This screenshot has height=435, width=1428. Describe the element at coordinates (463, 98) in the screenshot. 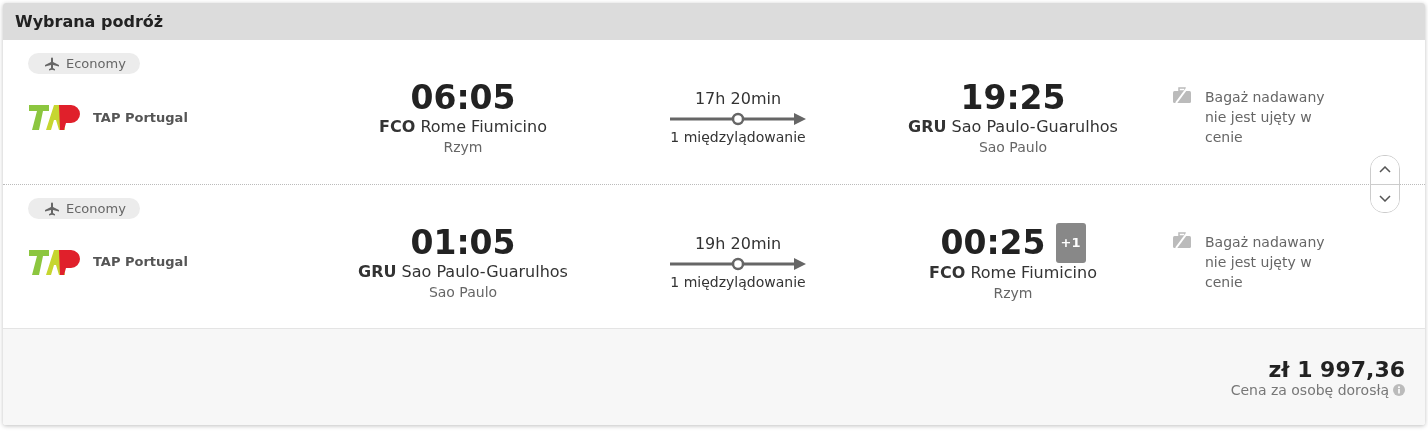

I see `departure-time: 06:05` at that location.